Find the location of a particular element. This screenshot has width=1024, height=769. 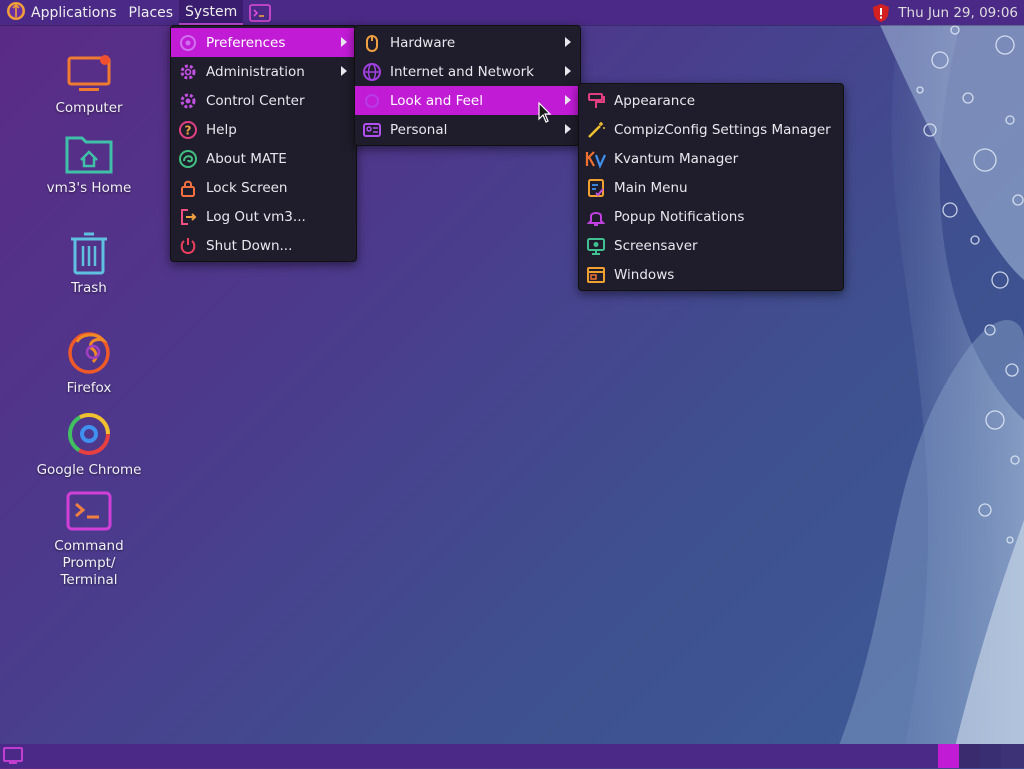

terminal-launcher-button is located at coordinates (260, 12).